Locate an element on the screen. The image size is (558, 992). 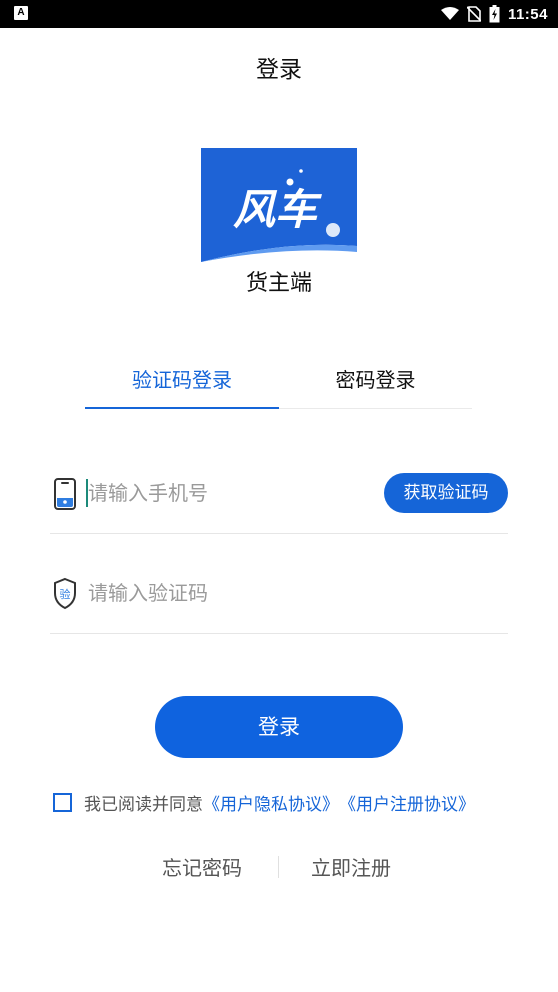
footer-divider is located at coordinates (278, 867).